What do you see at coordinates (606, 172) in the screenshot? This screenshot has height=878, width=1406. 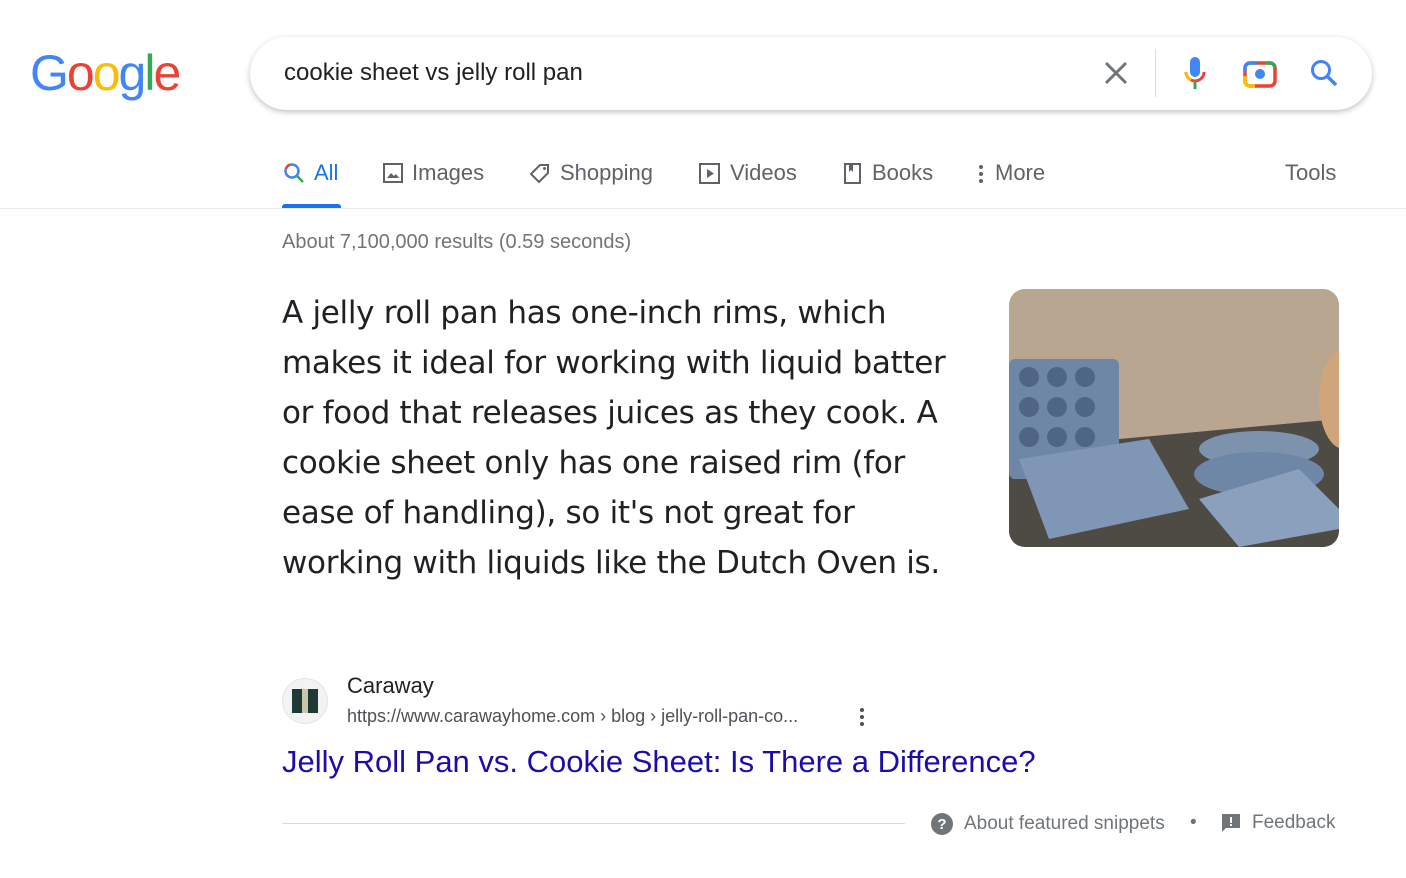 I see `tab-label: Shopping` at bounding box center [606, 172].